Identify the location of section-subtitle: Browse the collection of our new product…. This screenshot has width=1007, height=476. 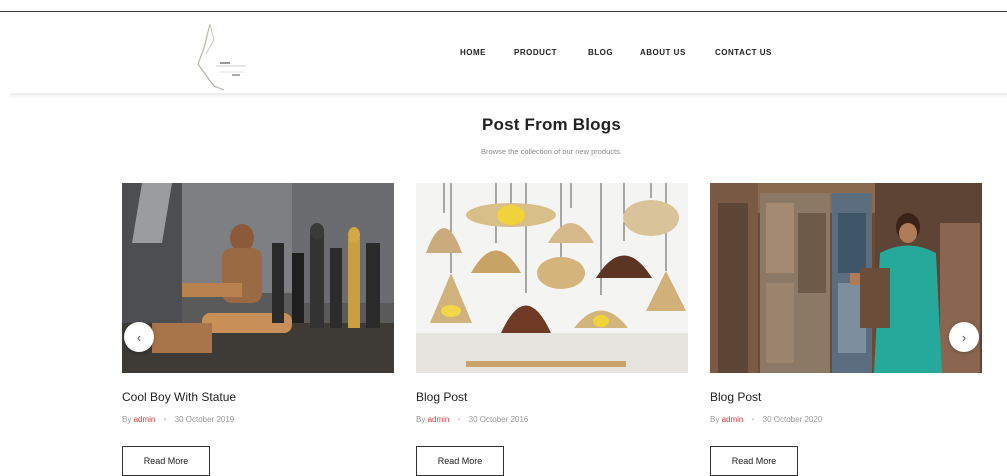
(551, 151).